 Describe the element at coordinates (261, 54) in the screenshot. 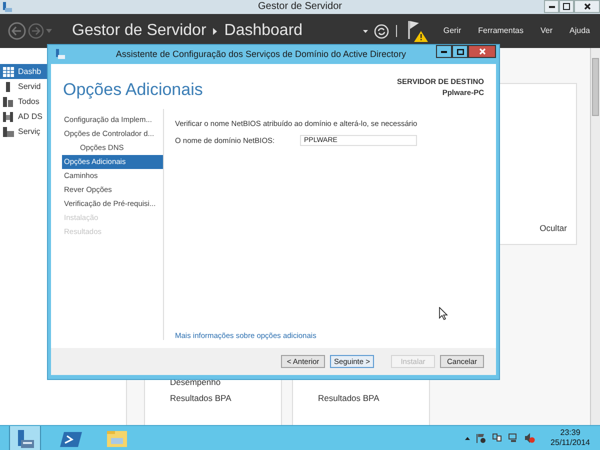

I see `dialog-title: Assistente de Configuração dos Serviços de Domínio do Active Directory` at that location.